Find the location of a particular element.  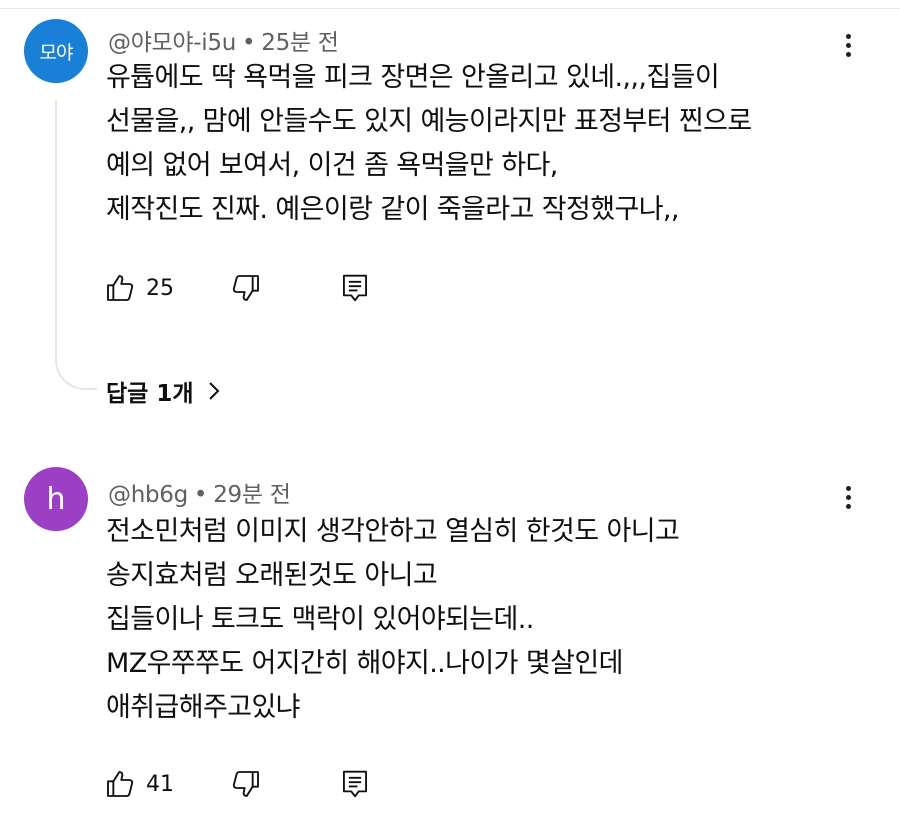

comment-meta: @야모야-i5u • 25분 전 is located at coordinates (223, 40).